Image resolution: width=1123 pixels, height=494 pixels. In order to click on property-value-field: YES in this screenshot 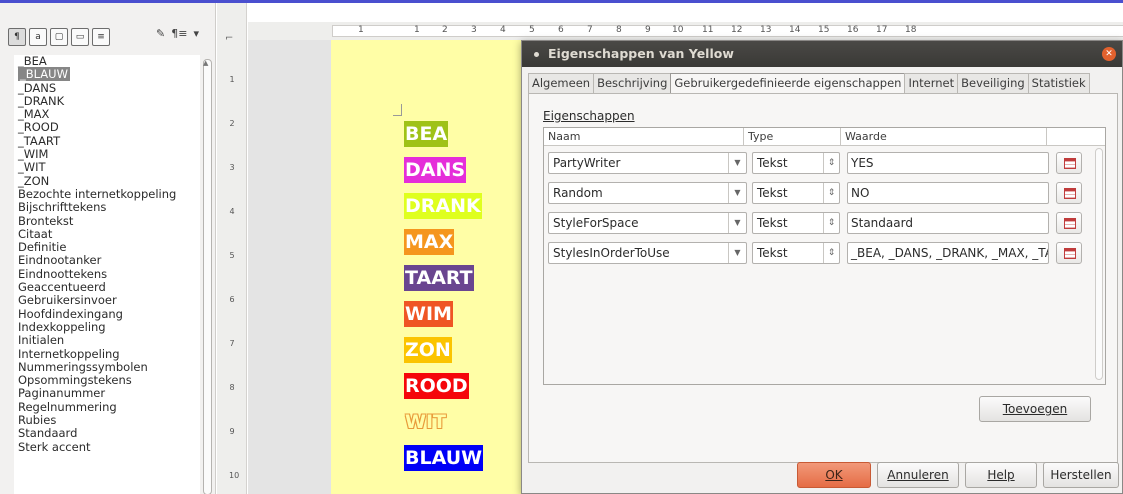, I will do `click(948, 163)`.